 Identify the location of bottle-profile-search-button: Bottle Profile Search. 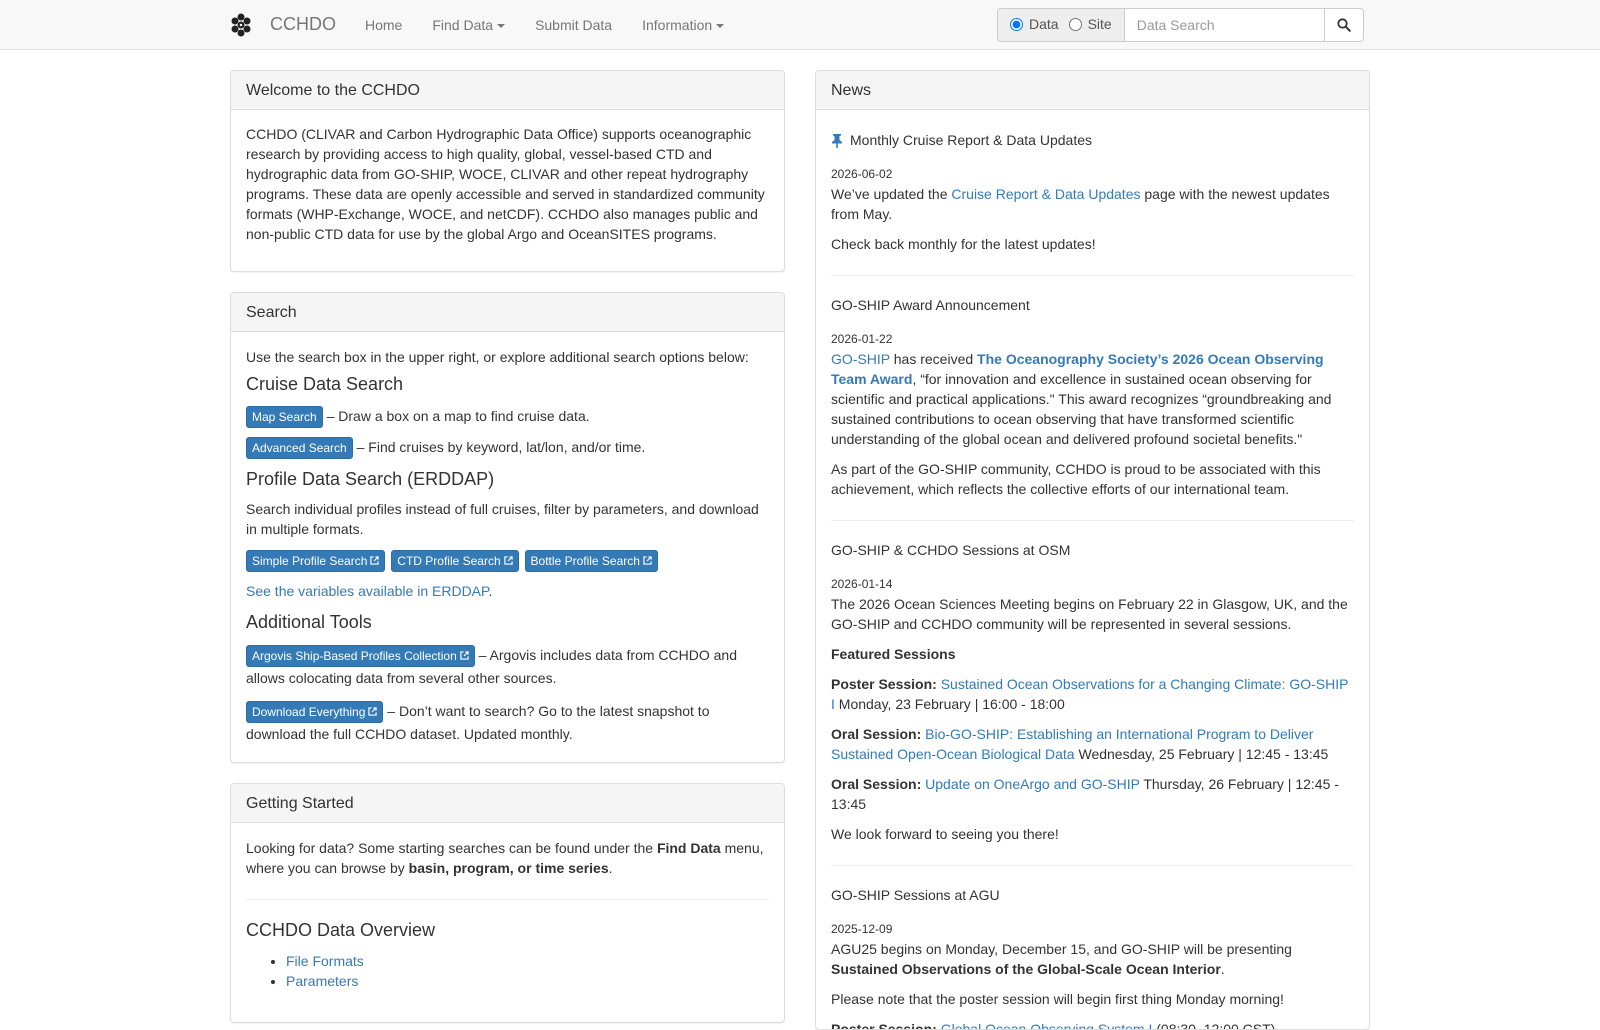
(591, 561).